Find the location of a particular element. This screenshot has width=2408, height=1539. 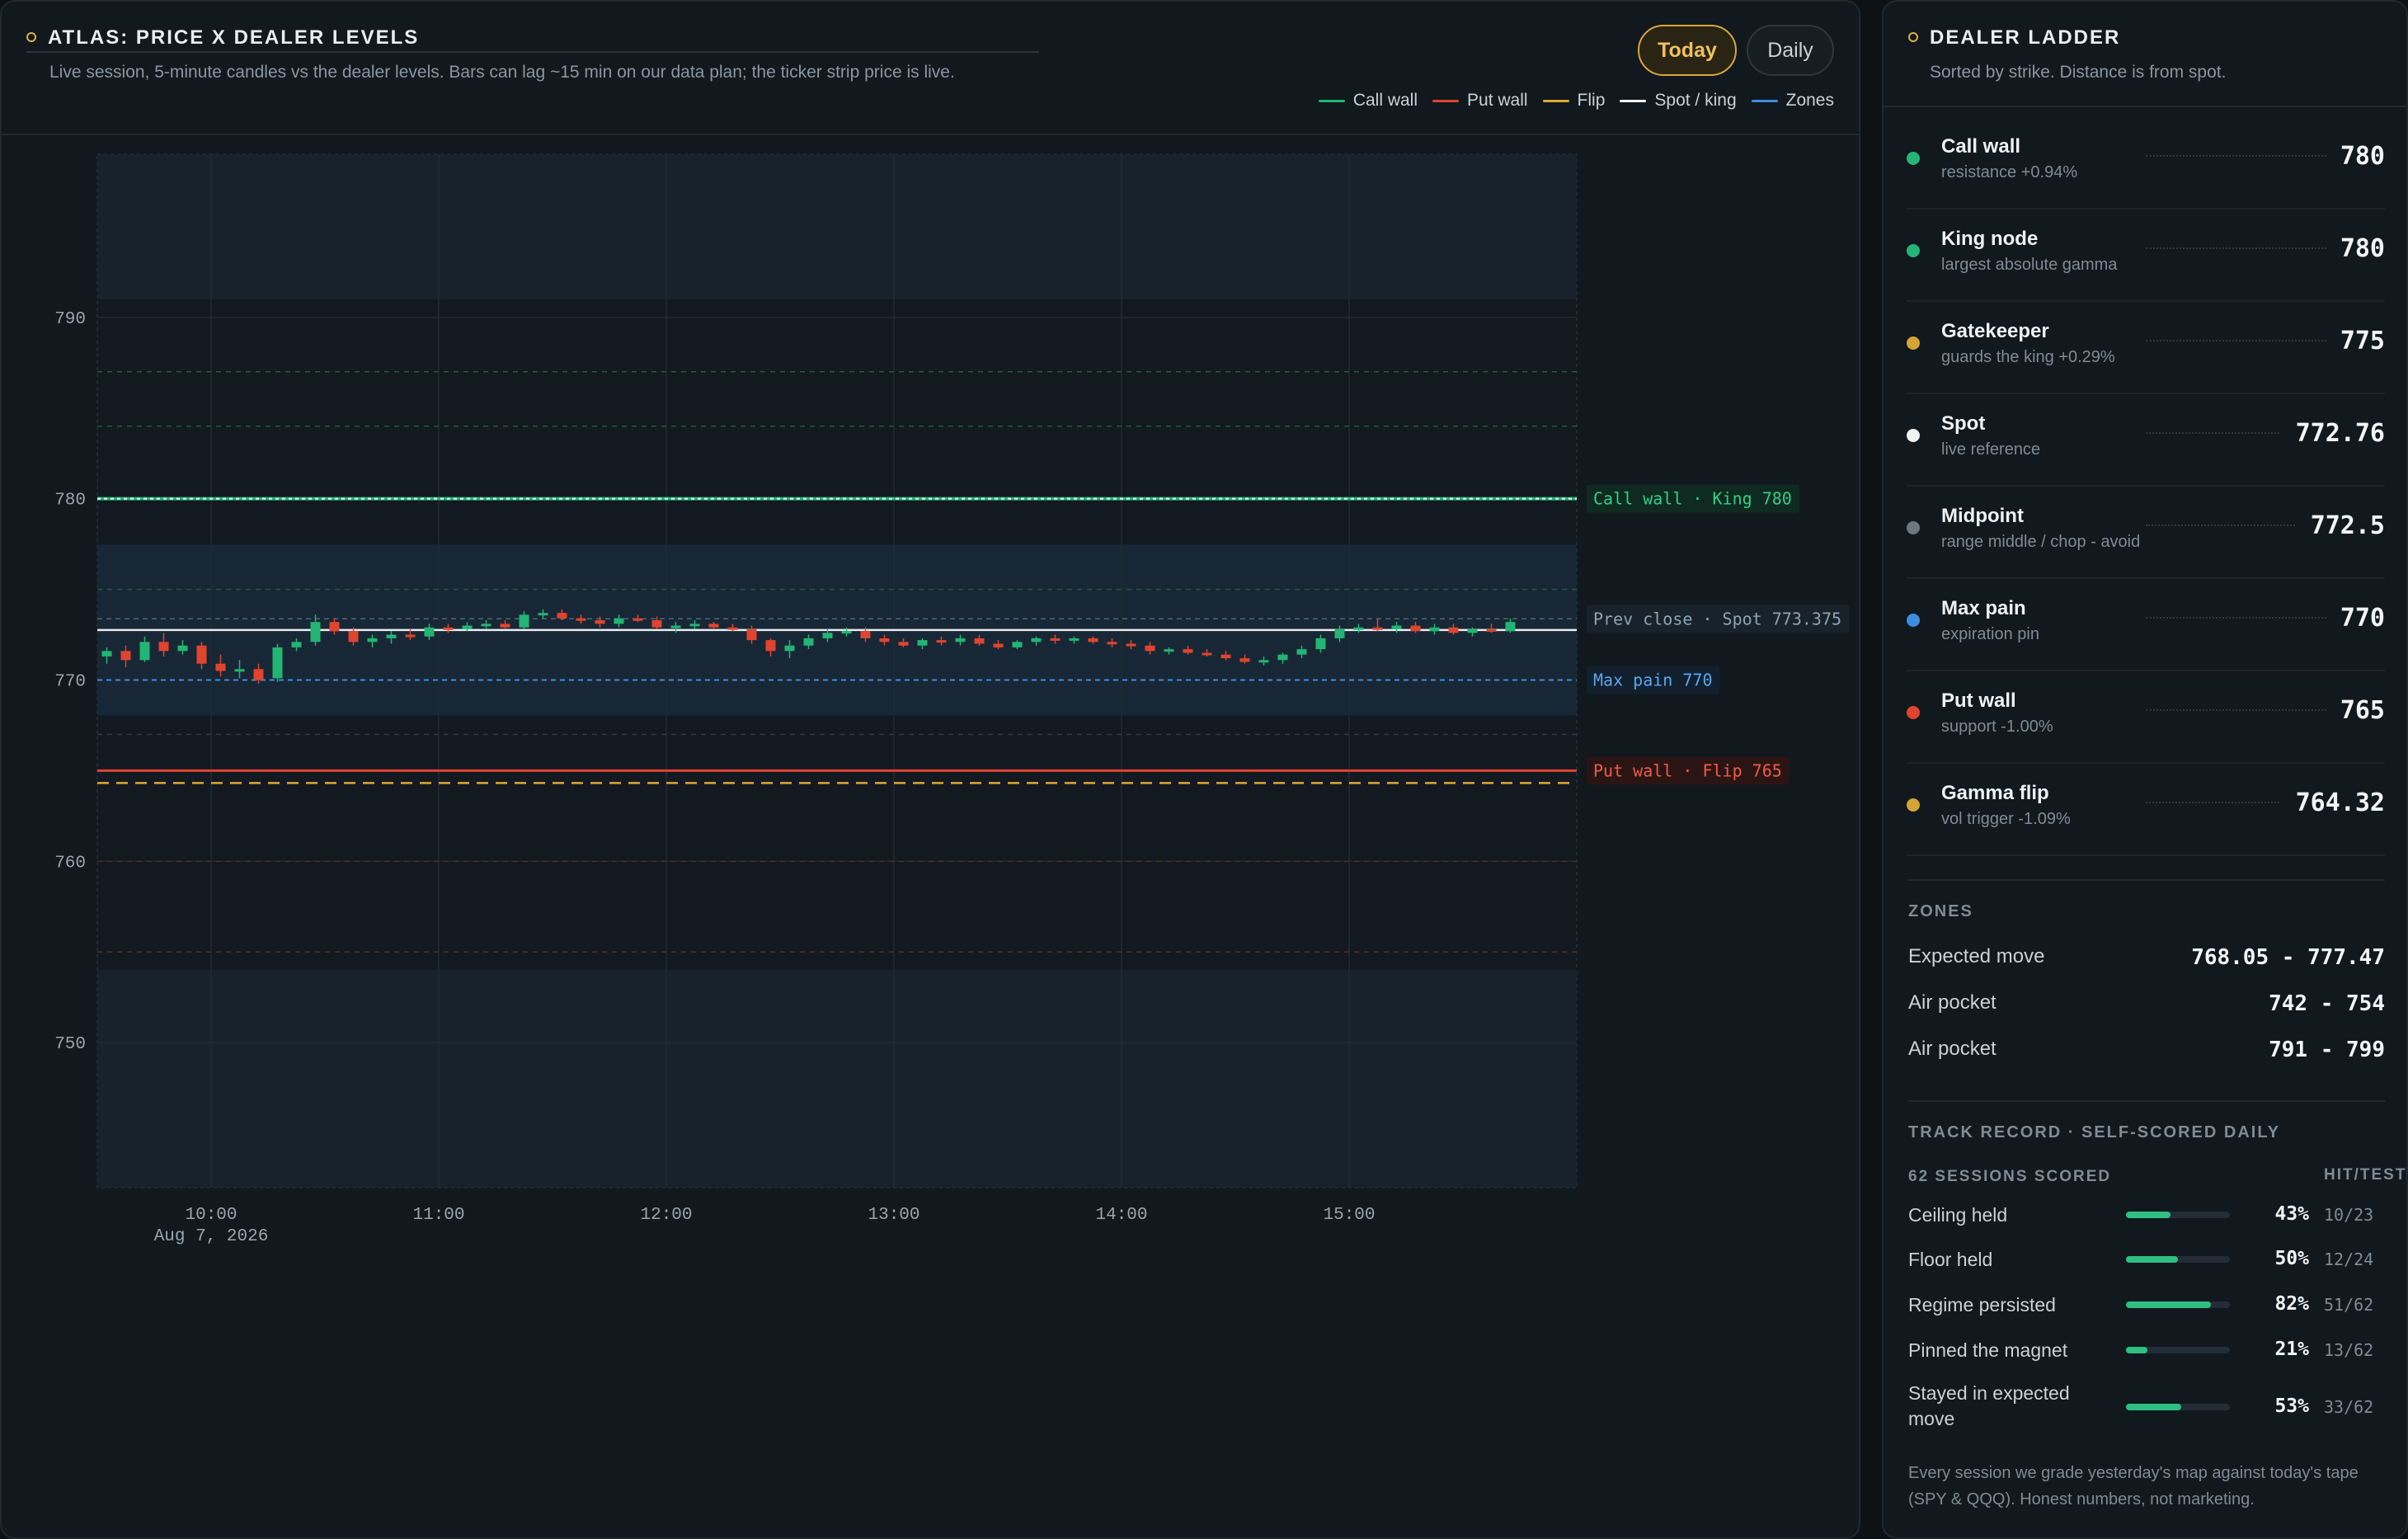

legend-item: Flip is located at coordinates (1574, 101).